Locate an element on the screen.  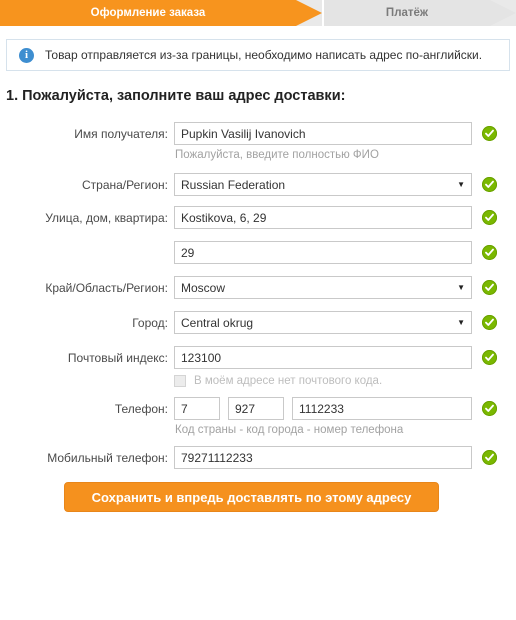
no-postcode-checkbox is located at coordinates (180, 381).